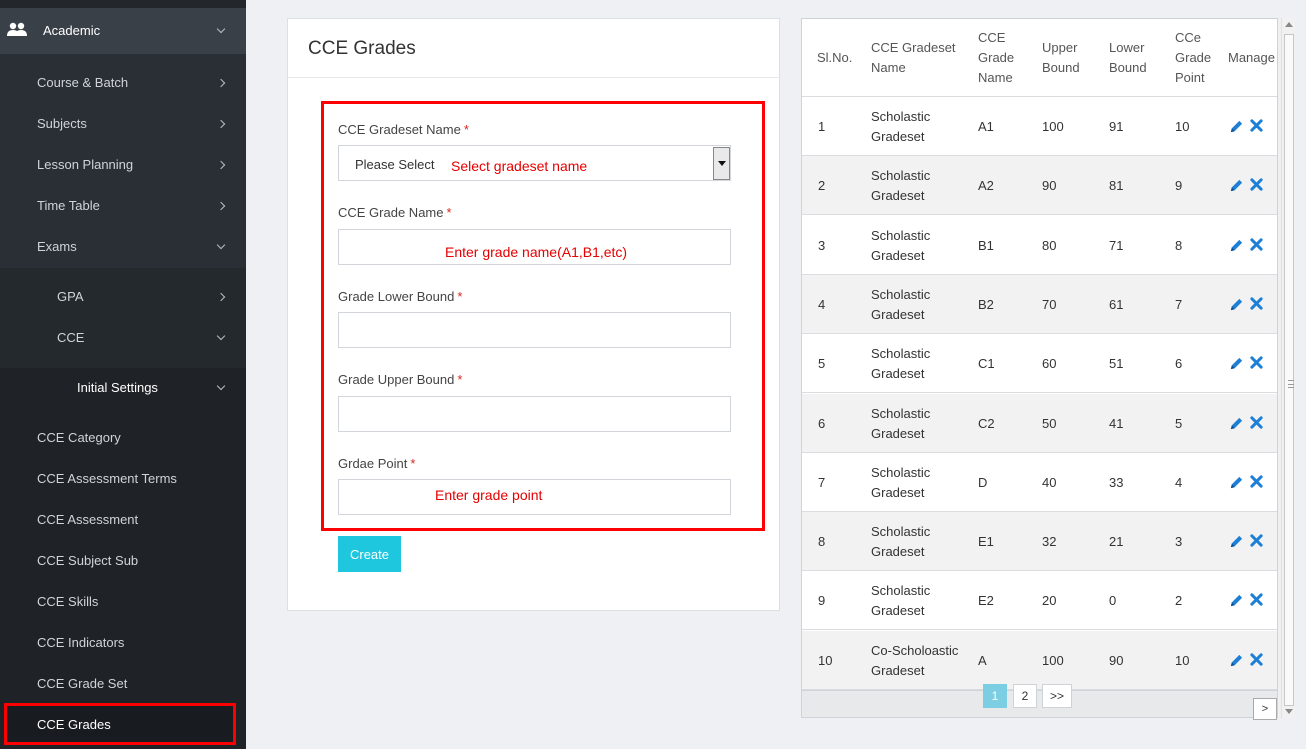 The width and height of the screenshot is (1306, 749). What do you see at coordinates (721, 163) in the screenshot?
I see `dropdown-button` at bounding box center [721, 163].